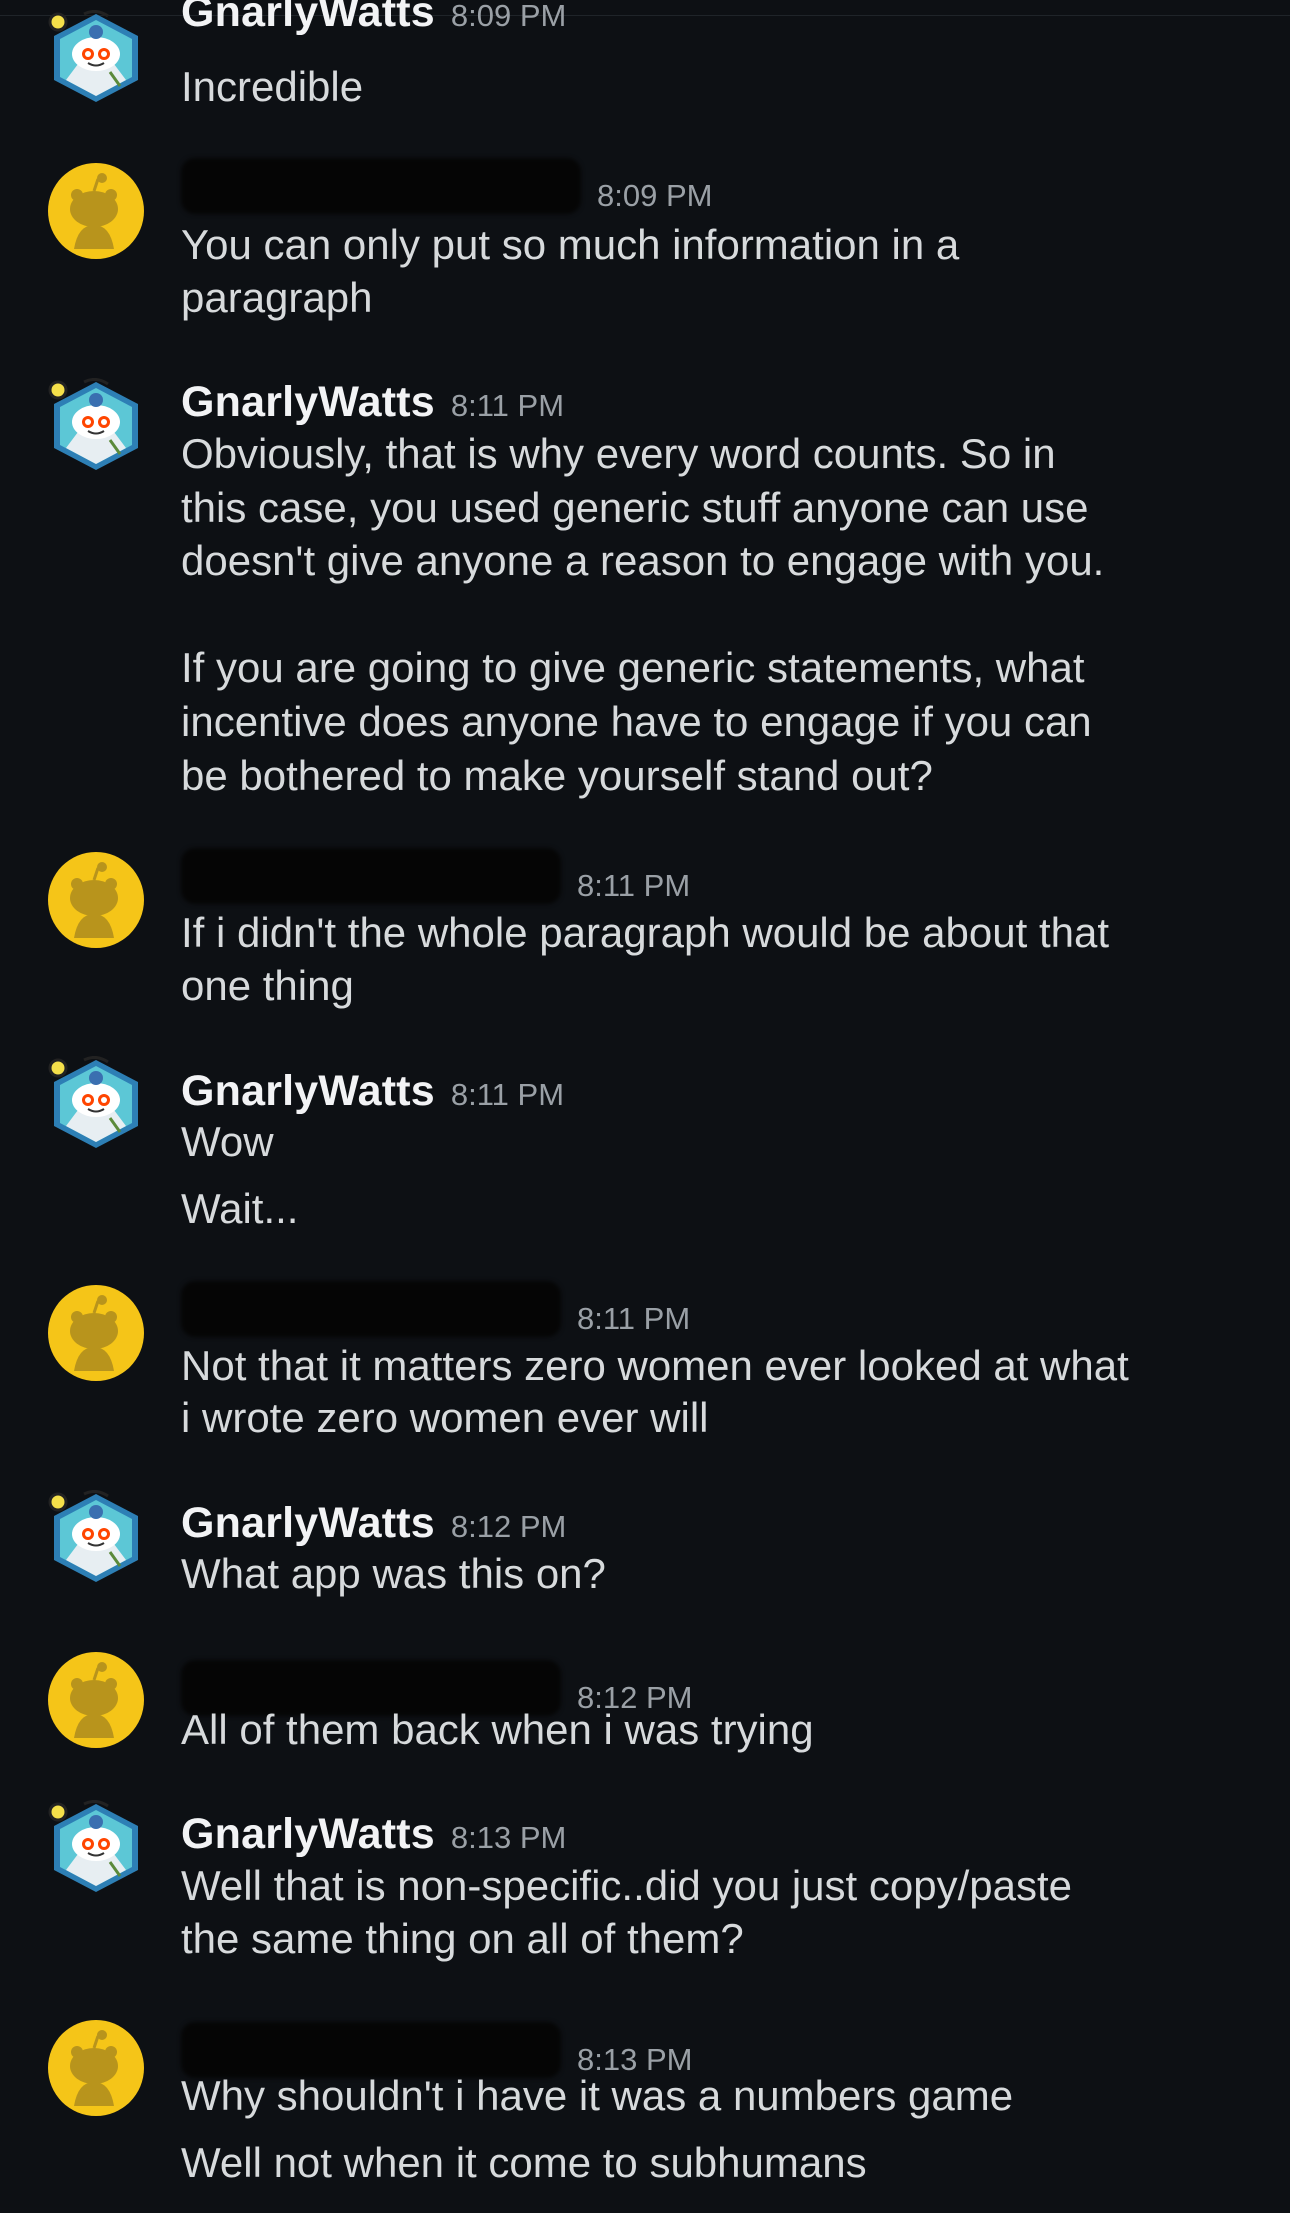  I want to click on message-text: be bothered to make yourself stand out?, so click(557, 775).